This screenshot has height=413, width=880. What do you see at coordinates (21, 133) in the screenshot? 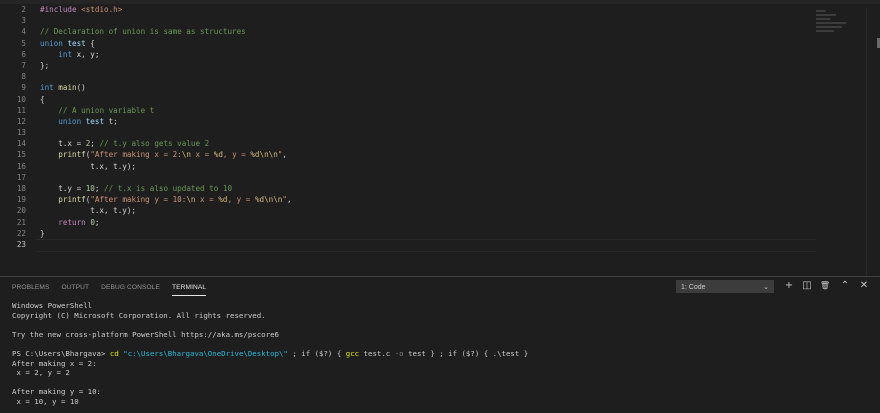
I see `line-number: 13` at bounding box center [21, 133].